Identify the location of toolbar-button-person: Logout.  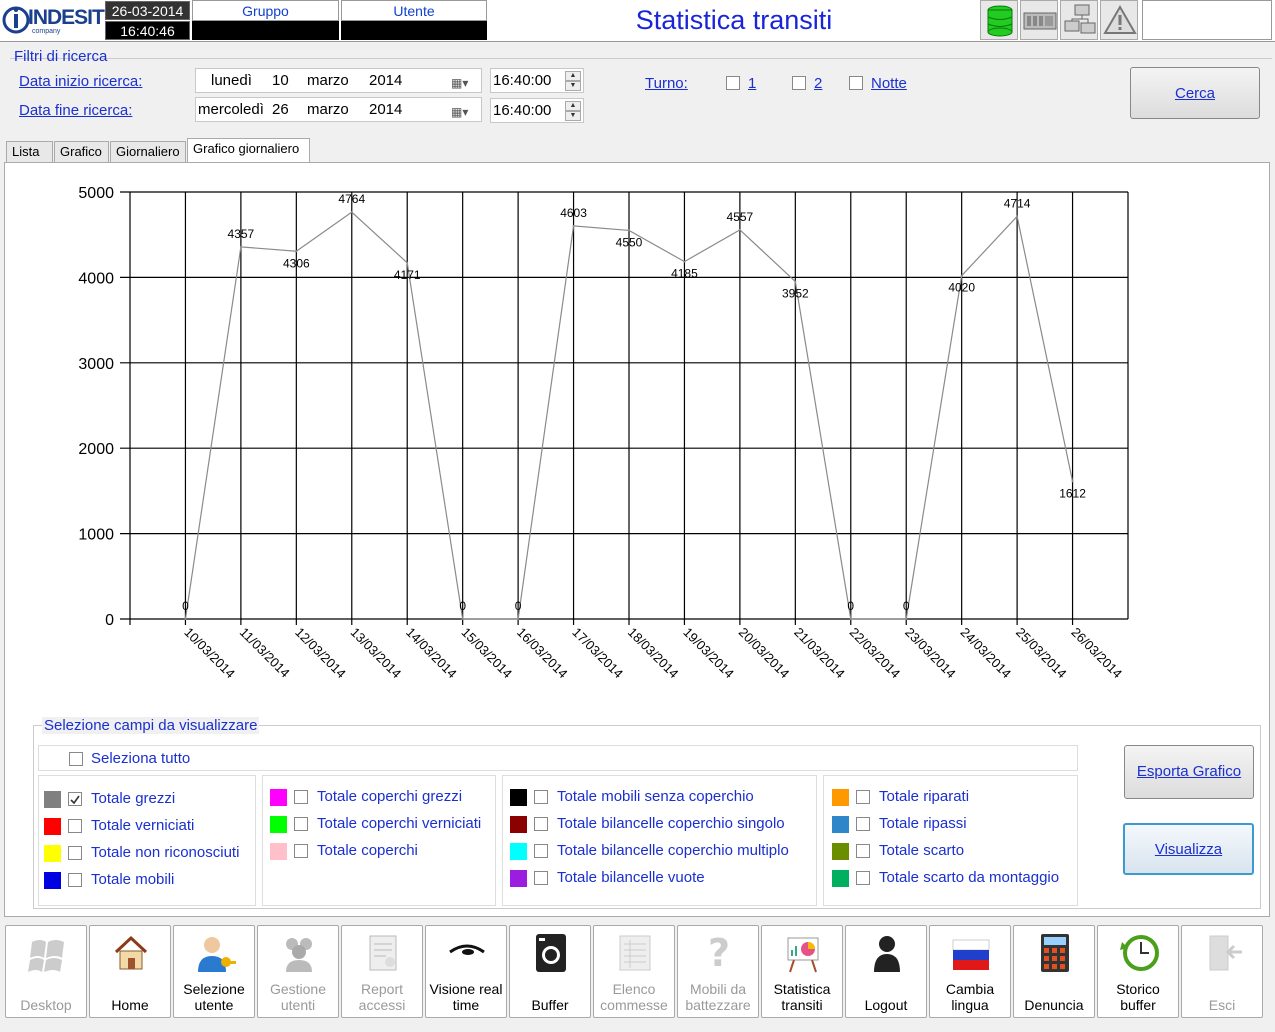
(886, 971).